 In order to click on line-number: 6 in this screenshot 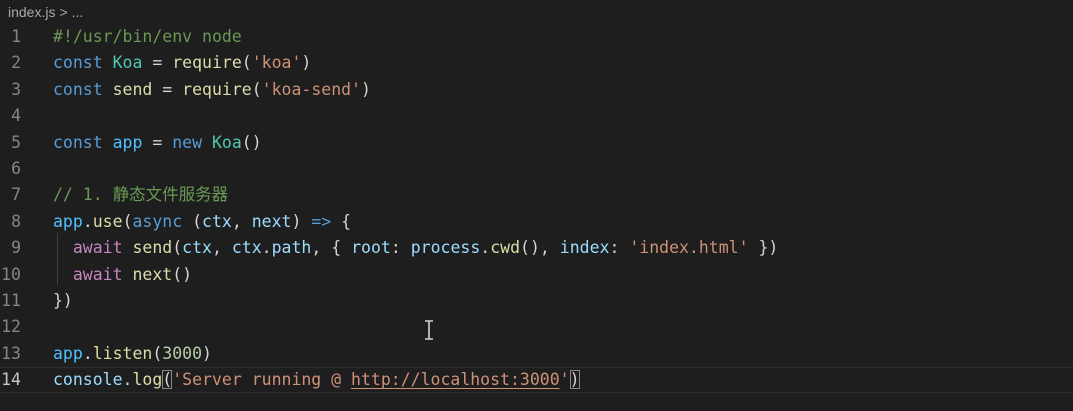, I will do `click(10, 169)`.